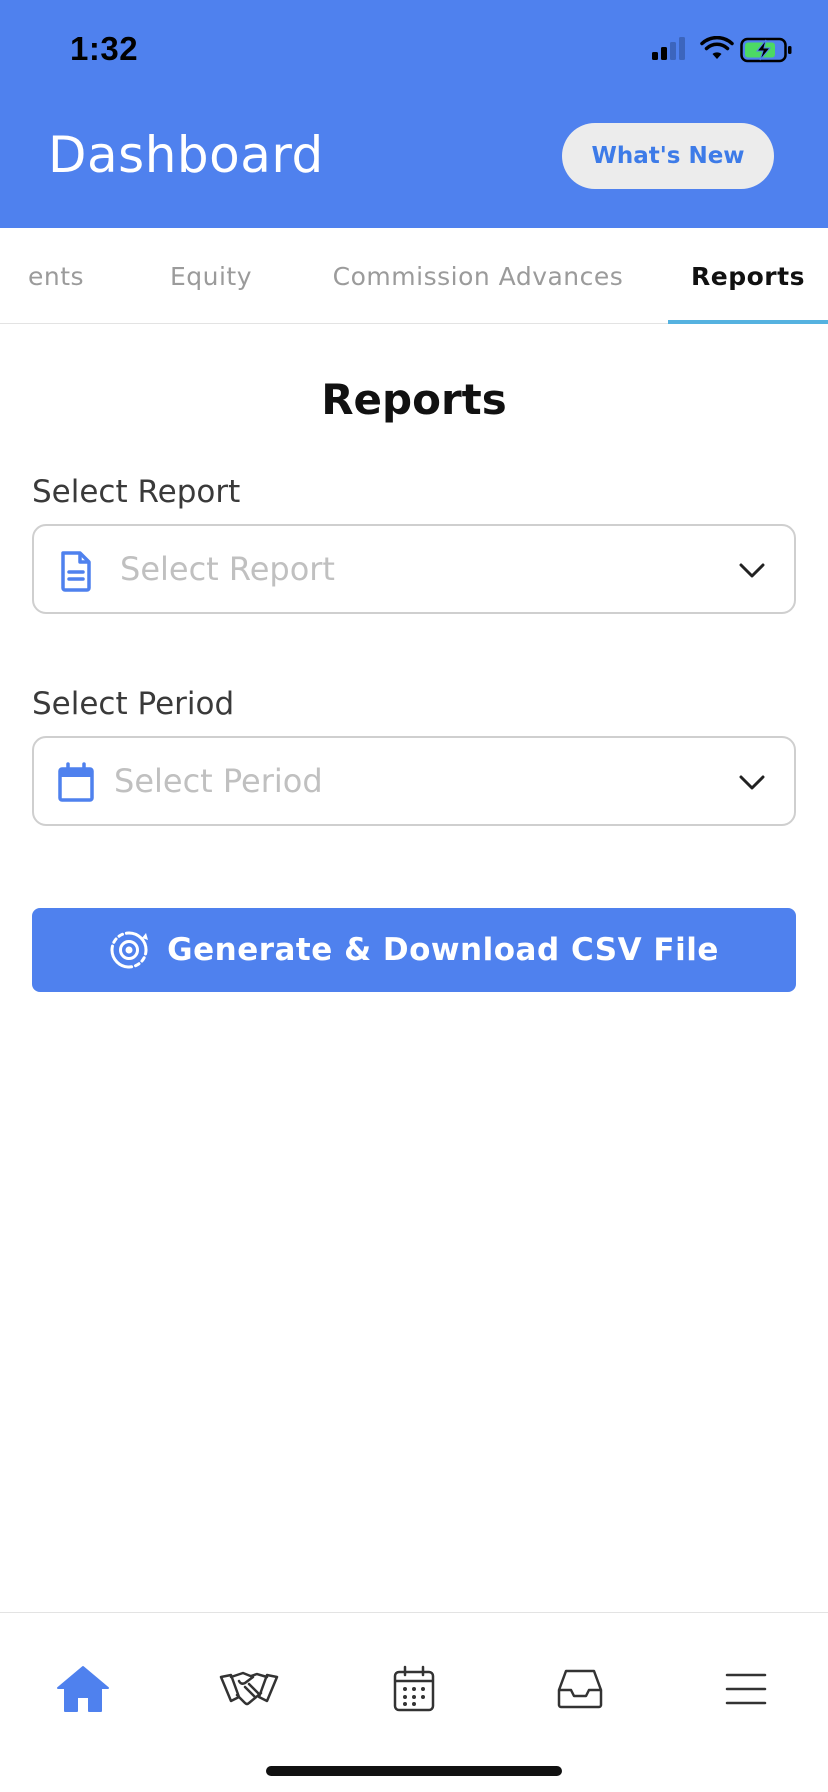  I want to click on nav-calendar, so click(414, 1689).